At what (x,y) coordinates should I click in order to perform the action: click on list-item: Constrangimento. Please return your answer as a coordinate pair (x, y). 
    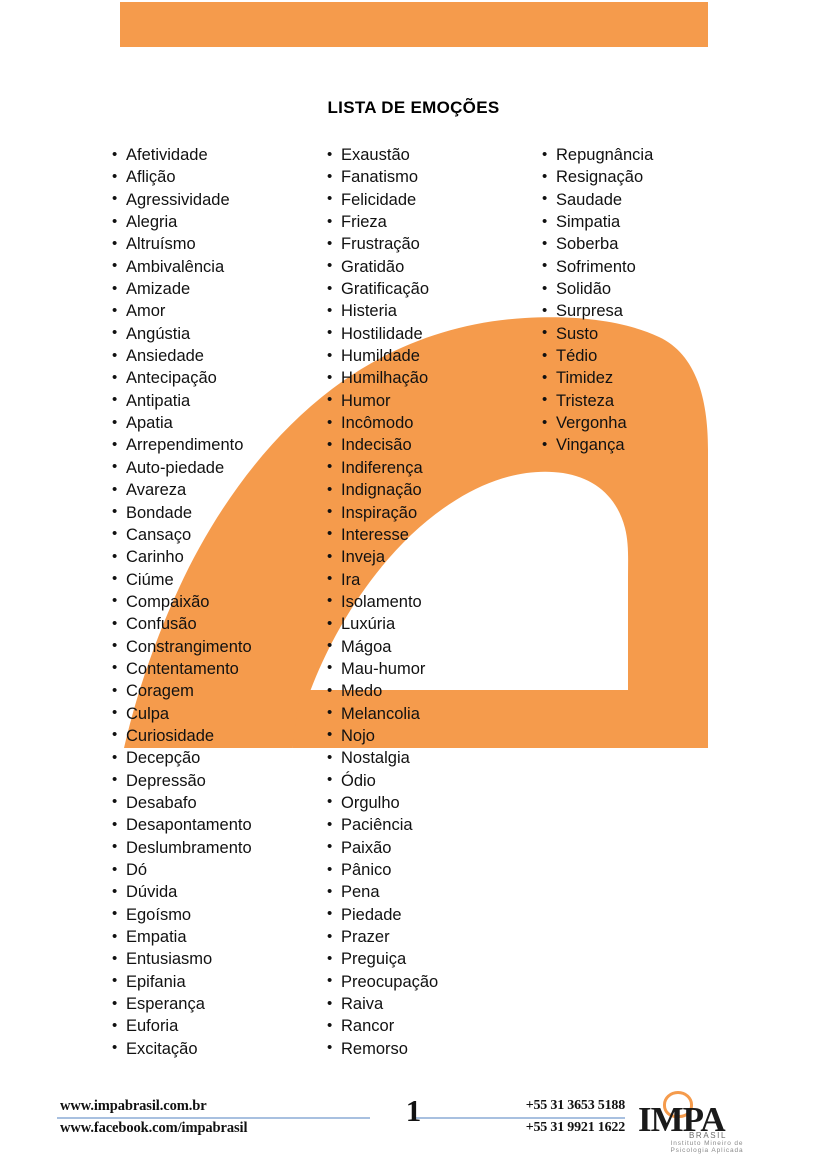
    Looking at the image, I should click on (219, 646).